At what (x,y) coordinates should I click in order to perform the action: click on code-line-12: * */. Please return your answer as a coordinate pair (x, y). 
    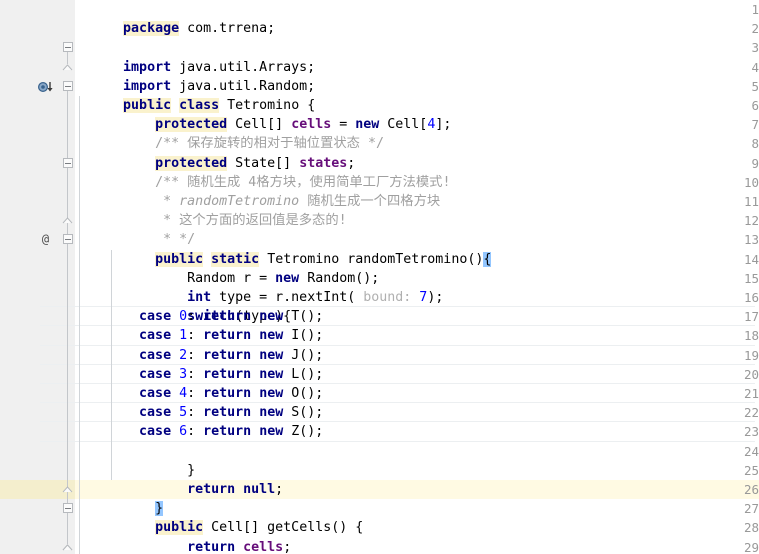
    Looking at the image, I should click on (417, 229).